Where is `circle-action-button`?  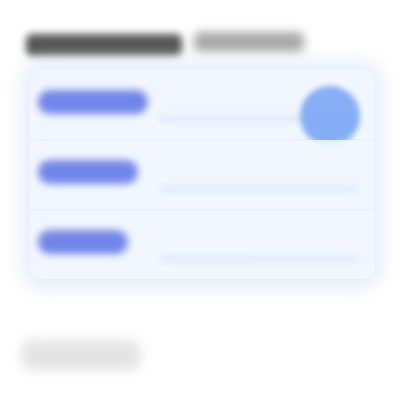 circle-action-button is located at coordinates (330, 116).